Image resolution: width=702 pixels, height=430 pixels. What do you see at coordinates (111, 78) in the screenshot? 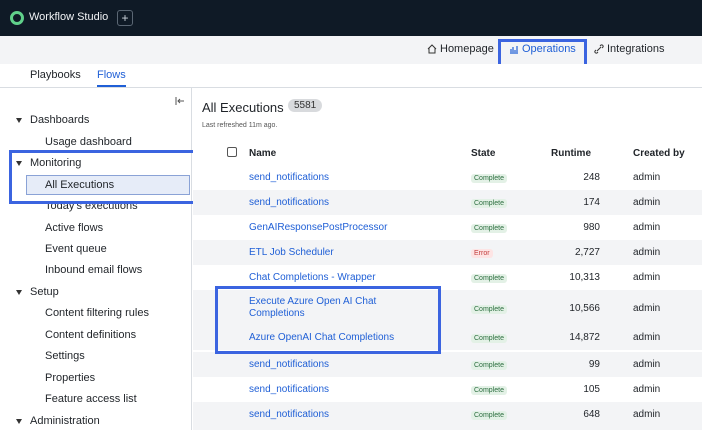
I see `tab-flows: Flows` at bounding box center [111, 78].